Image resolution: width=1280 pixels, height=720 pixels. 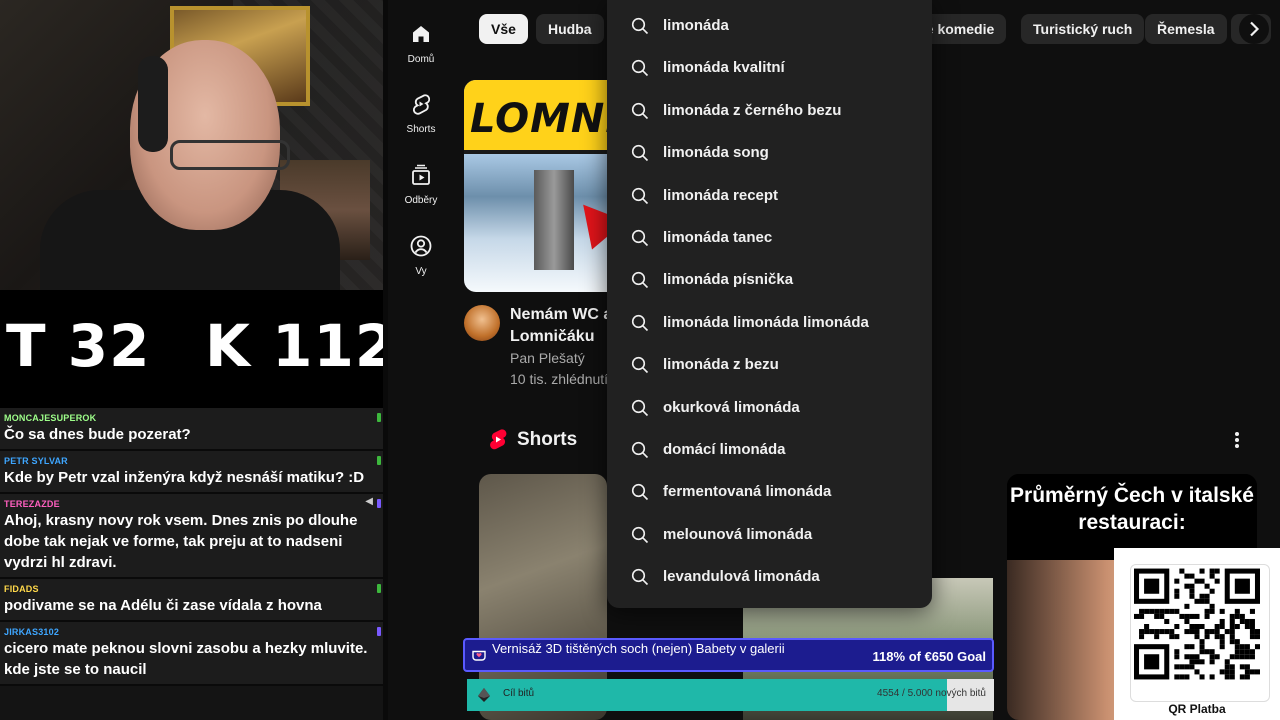 What do you see at coordinates (752, 110) in the screenshot?
I see `search-suggestion-text: limonáda z černého bezu` at bounding box center [752, 110].